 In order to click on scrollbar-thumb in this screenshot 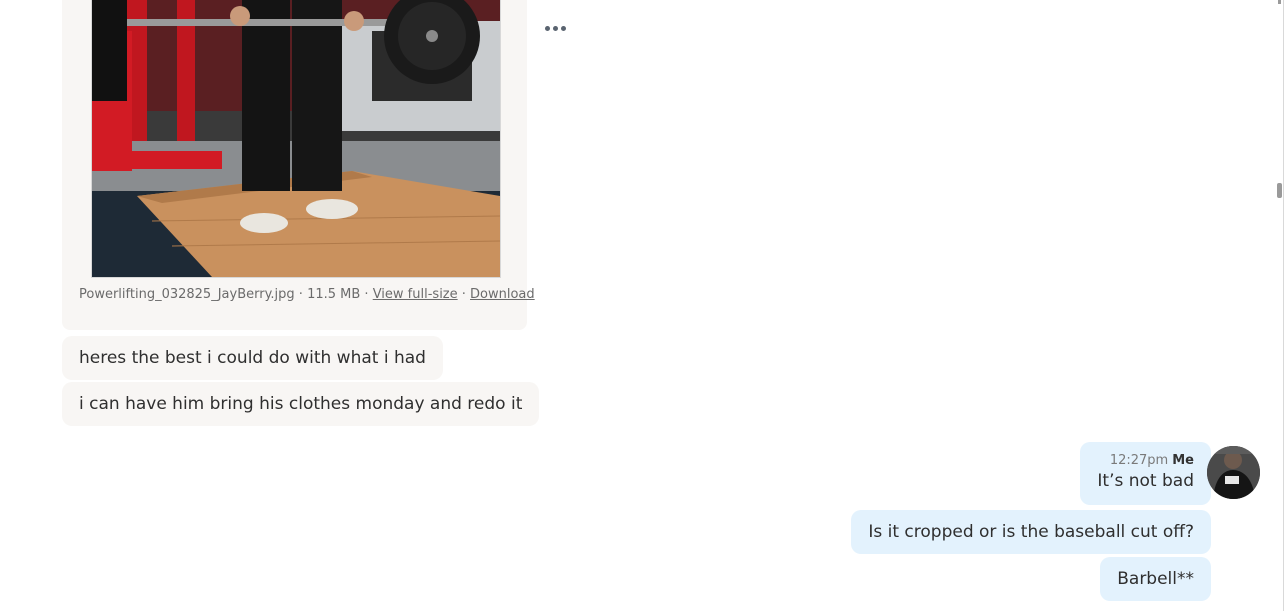, I will do `click(1279, 190)`.